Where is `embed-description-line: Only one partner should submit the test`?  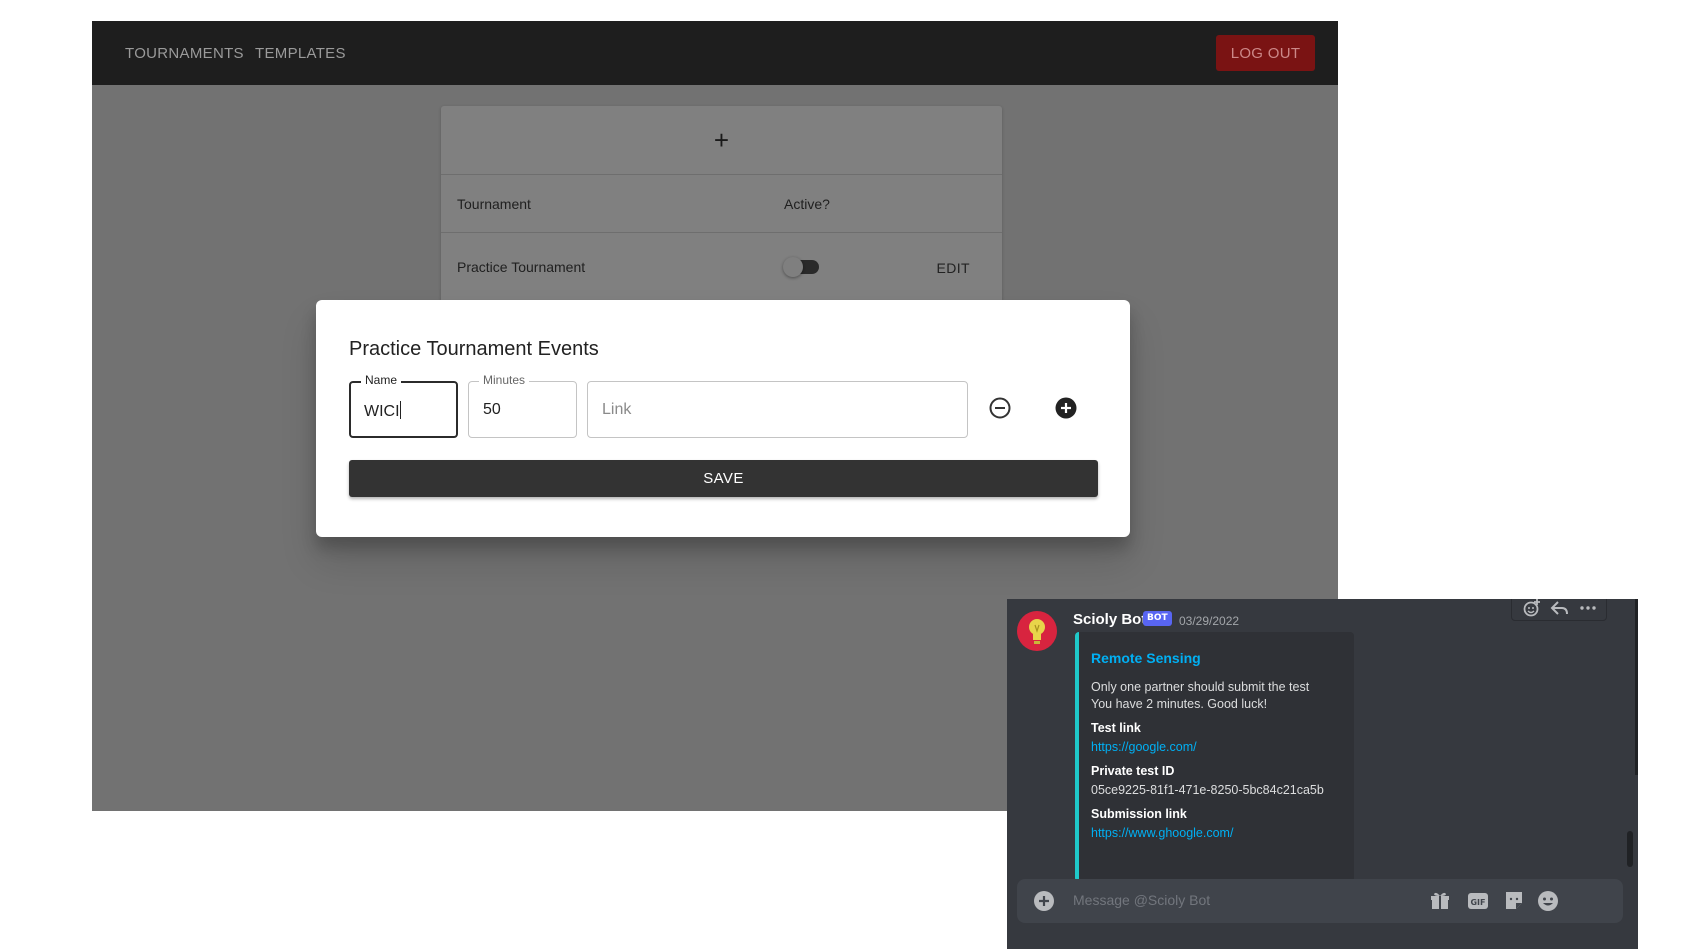 embed-description-line: Only one partner should submit the test is located at coordinates (1200, 687).